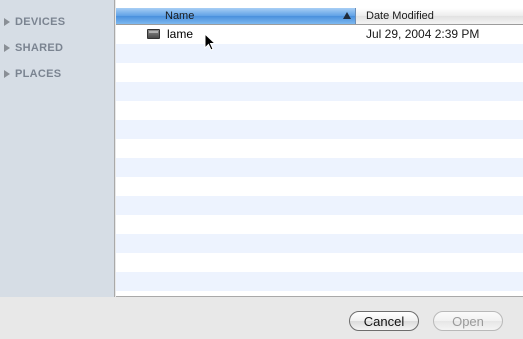 The width and height of the screenshot is (523, 339). I want to click on sidebar-section-label: DEVICES, so click(40, 22).